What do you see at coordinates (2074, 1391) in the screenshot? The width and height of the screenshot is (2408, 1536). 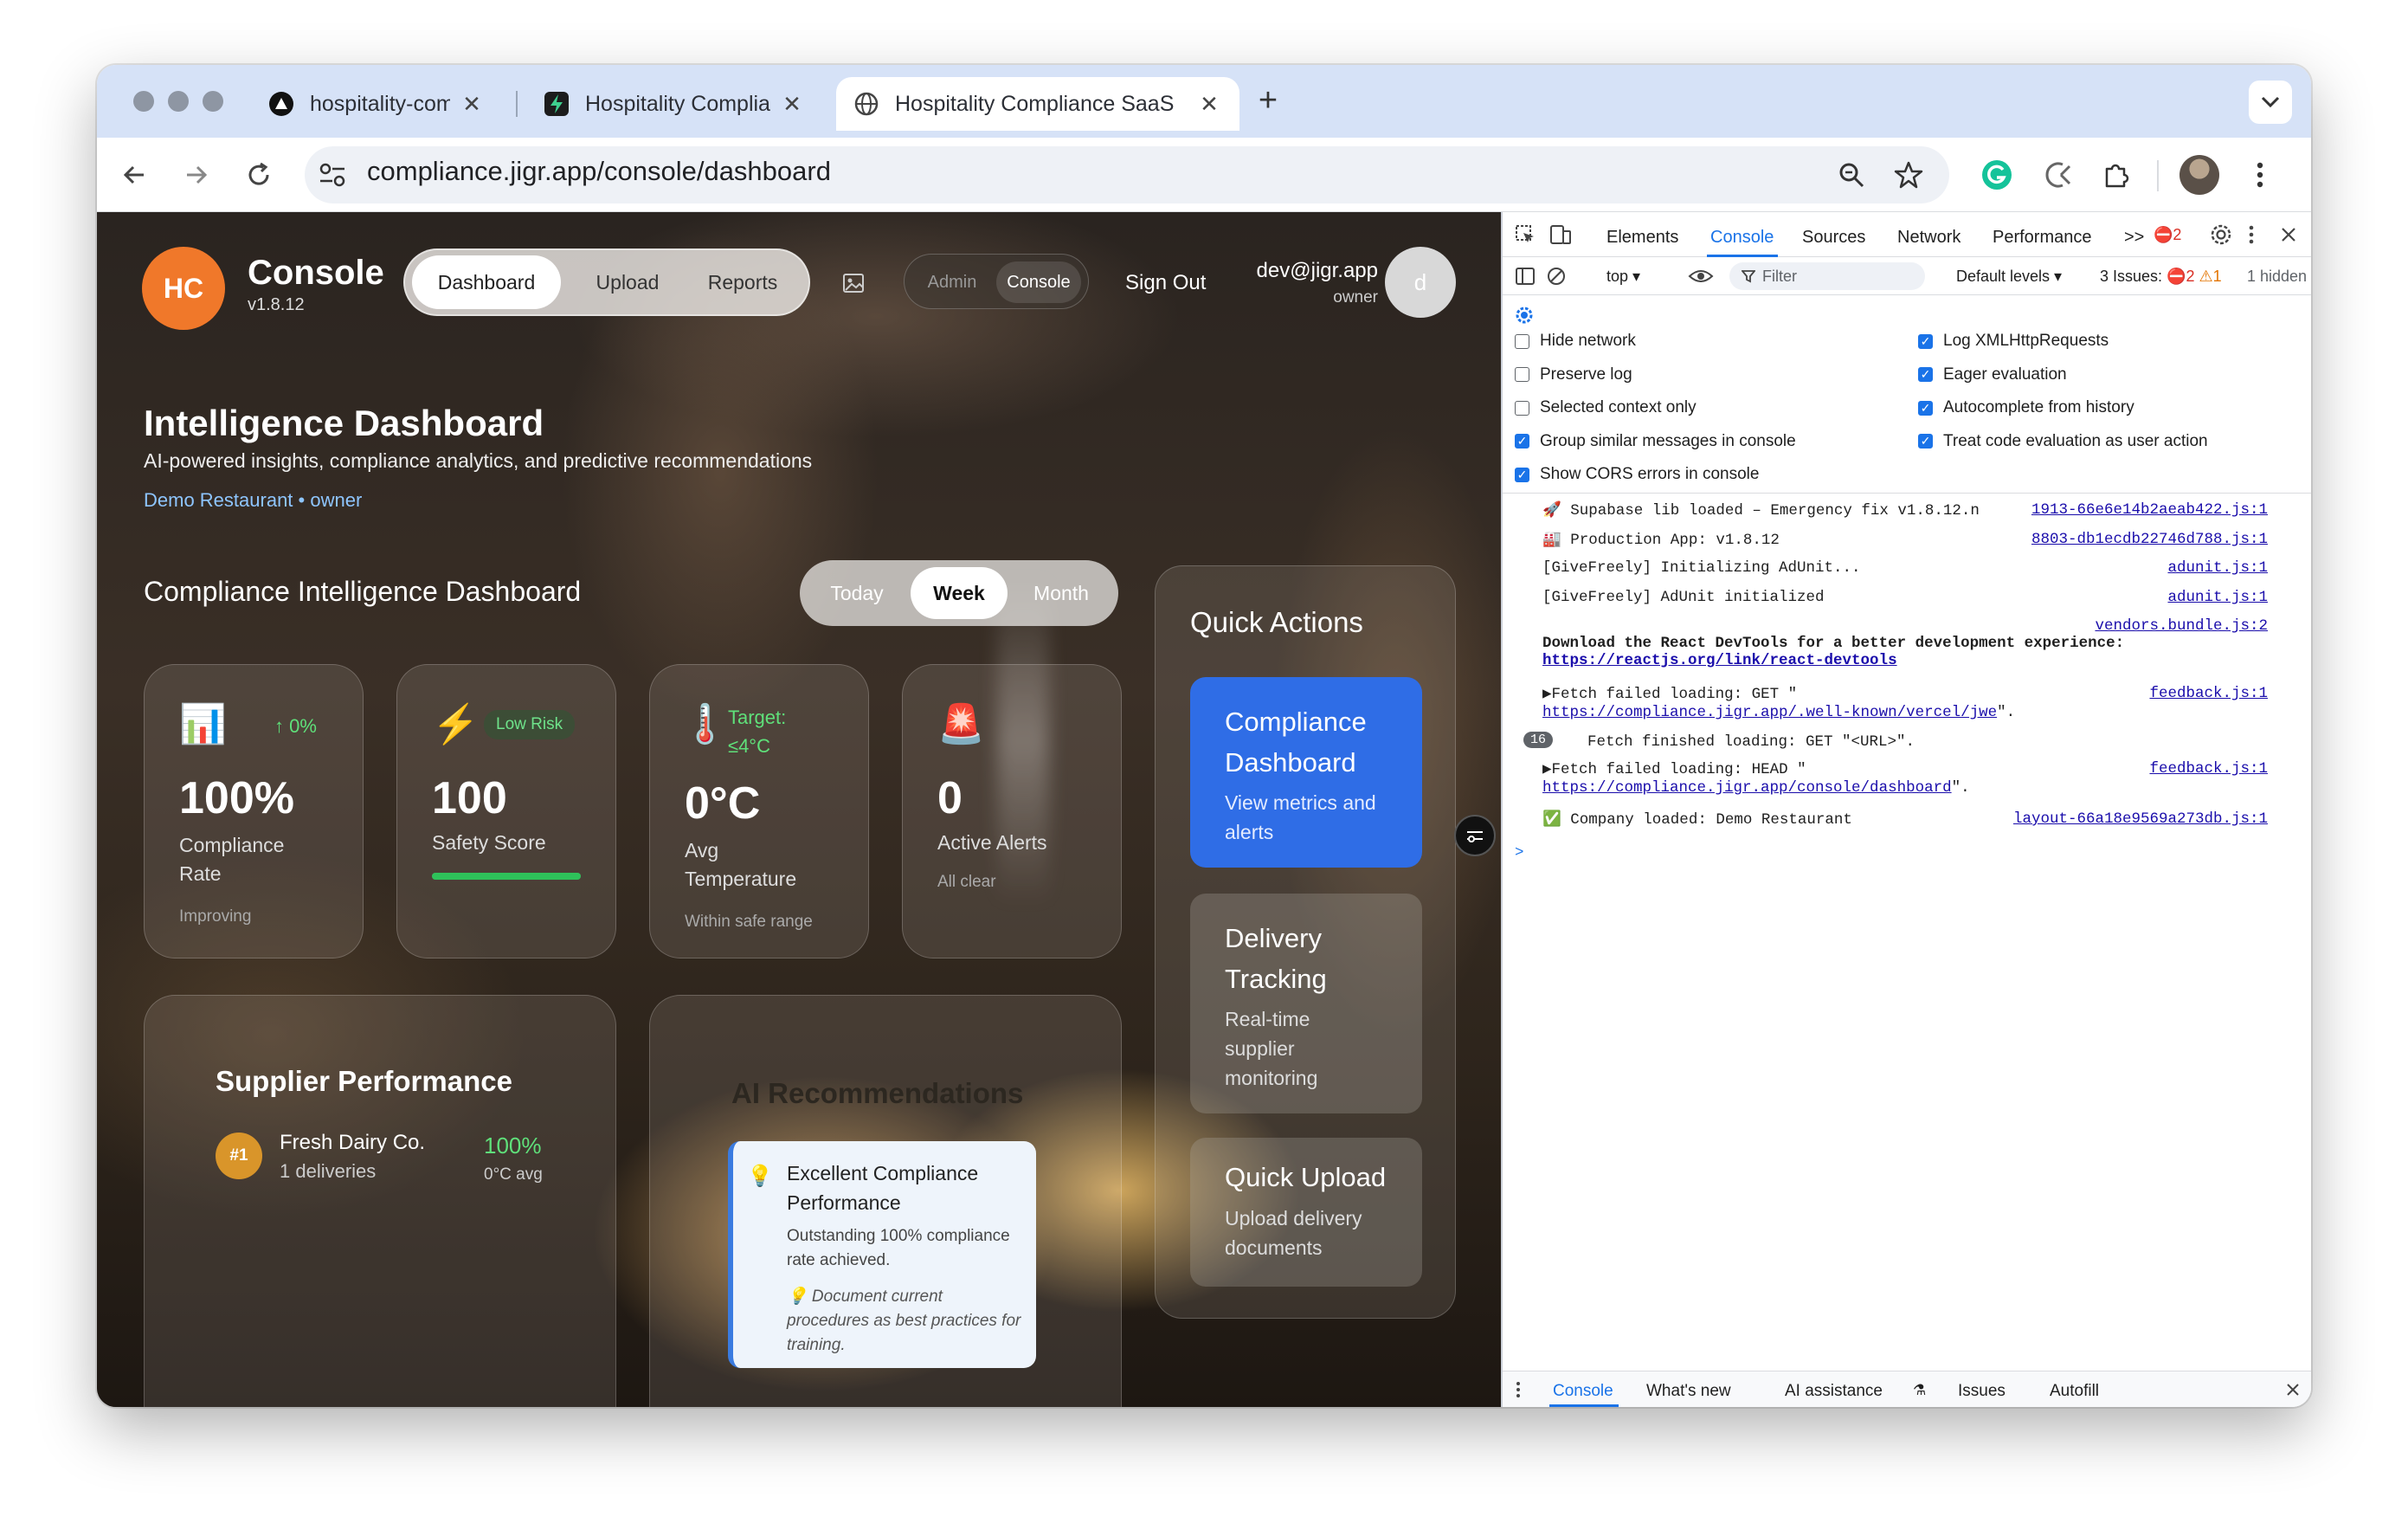 I see `drawer-tab-autofill: Autofill` at bounding box center [2074, 1391].